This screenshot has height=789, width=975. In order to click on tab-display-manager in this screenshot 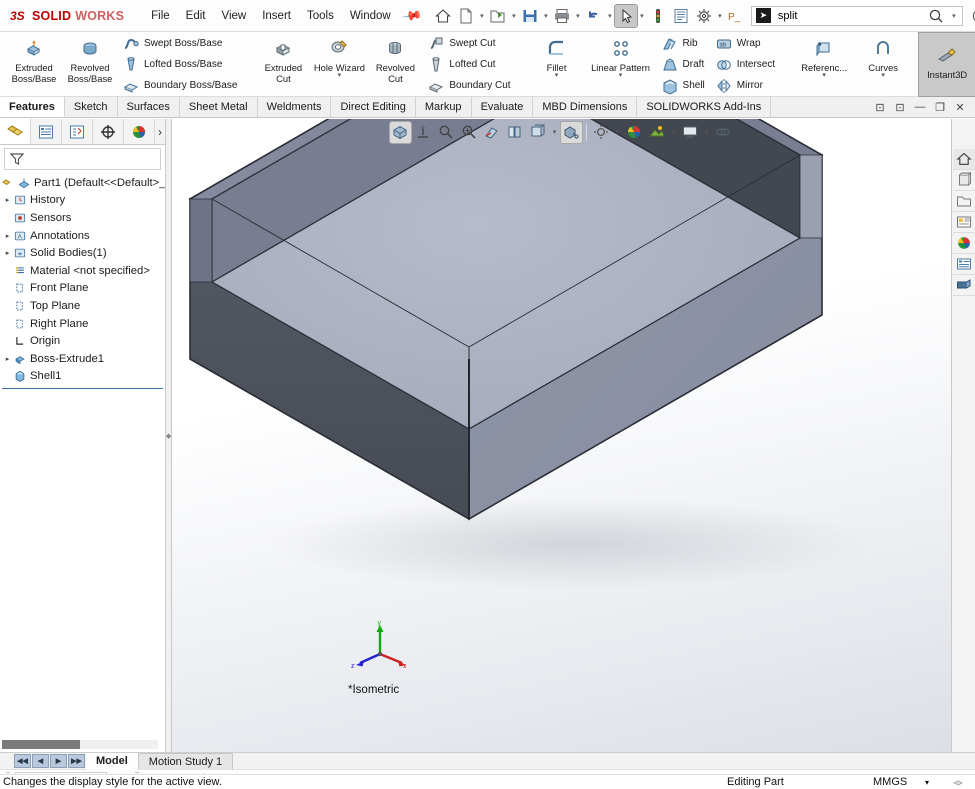, I will do `click(139, 131)`.